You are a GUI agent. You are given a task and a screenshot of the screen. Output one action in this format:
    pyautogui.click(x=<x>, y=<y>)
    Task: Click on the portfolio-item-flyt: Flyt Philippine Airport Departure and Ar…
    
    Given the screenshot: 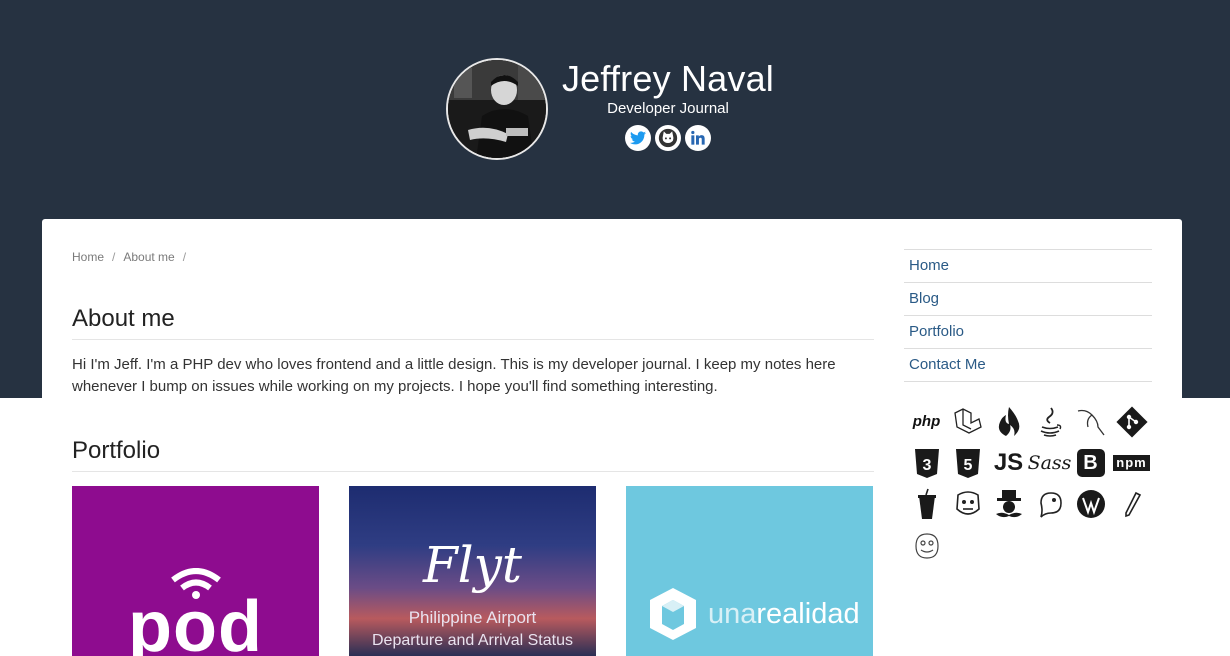 What is the action you would take?
    pyautogui.click(x=472, y=571)
    